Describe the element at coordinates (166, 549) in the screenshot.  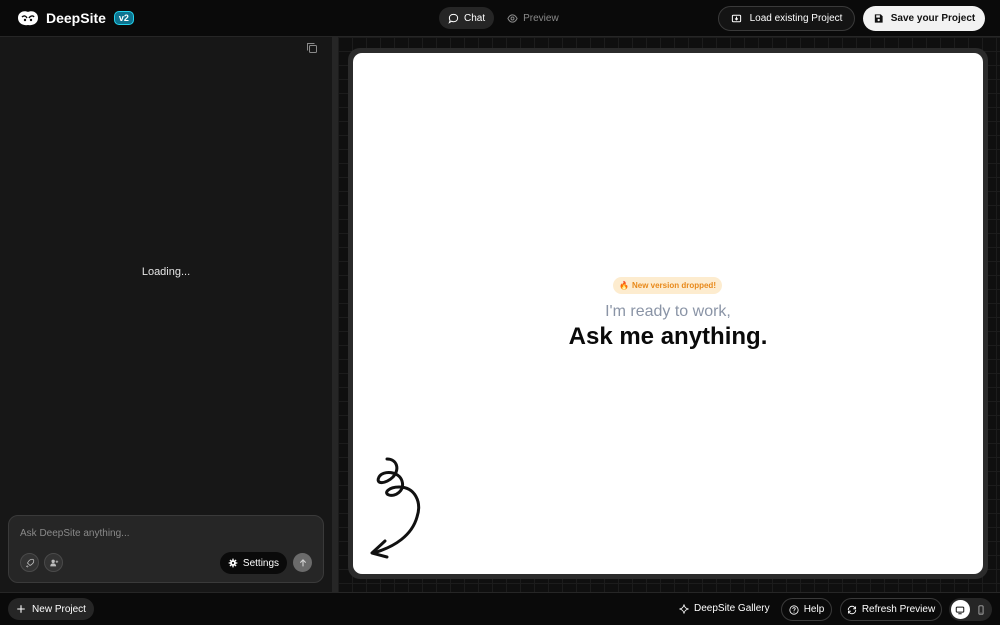
I see `chat-composer: Settings` at that location.